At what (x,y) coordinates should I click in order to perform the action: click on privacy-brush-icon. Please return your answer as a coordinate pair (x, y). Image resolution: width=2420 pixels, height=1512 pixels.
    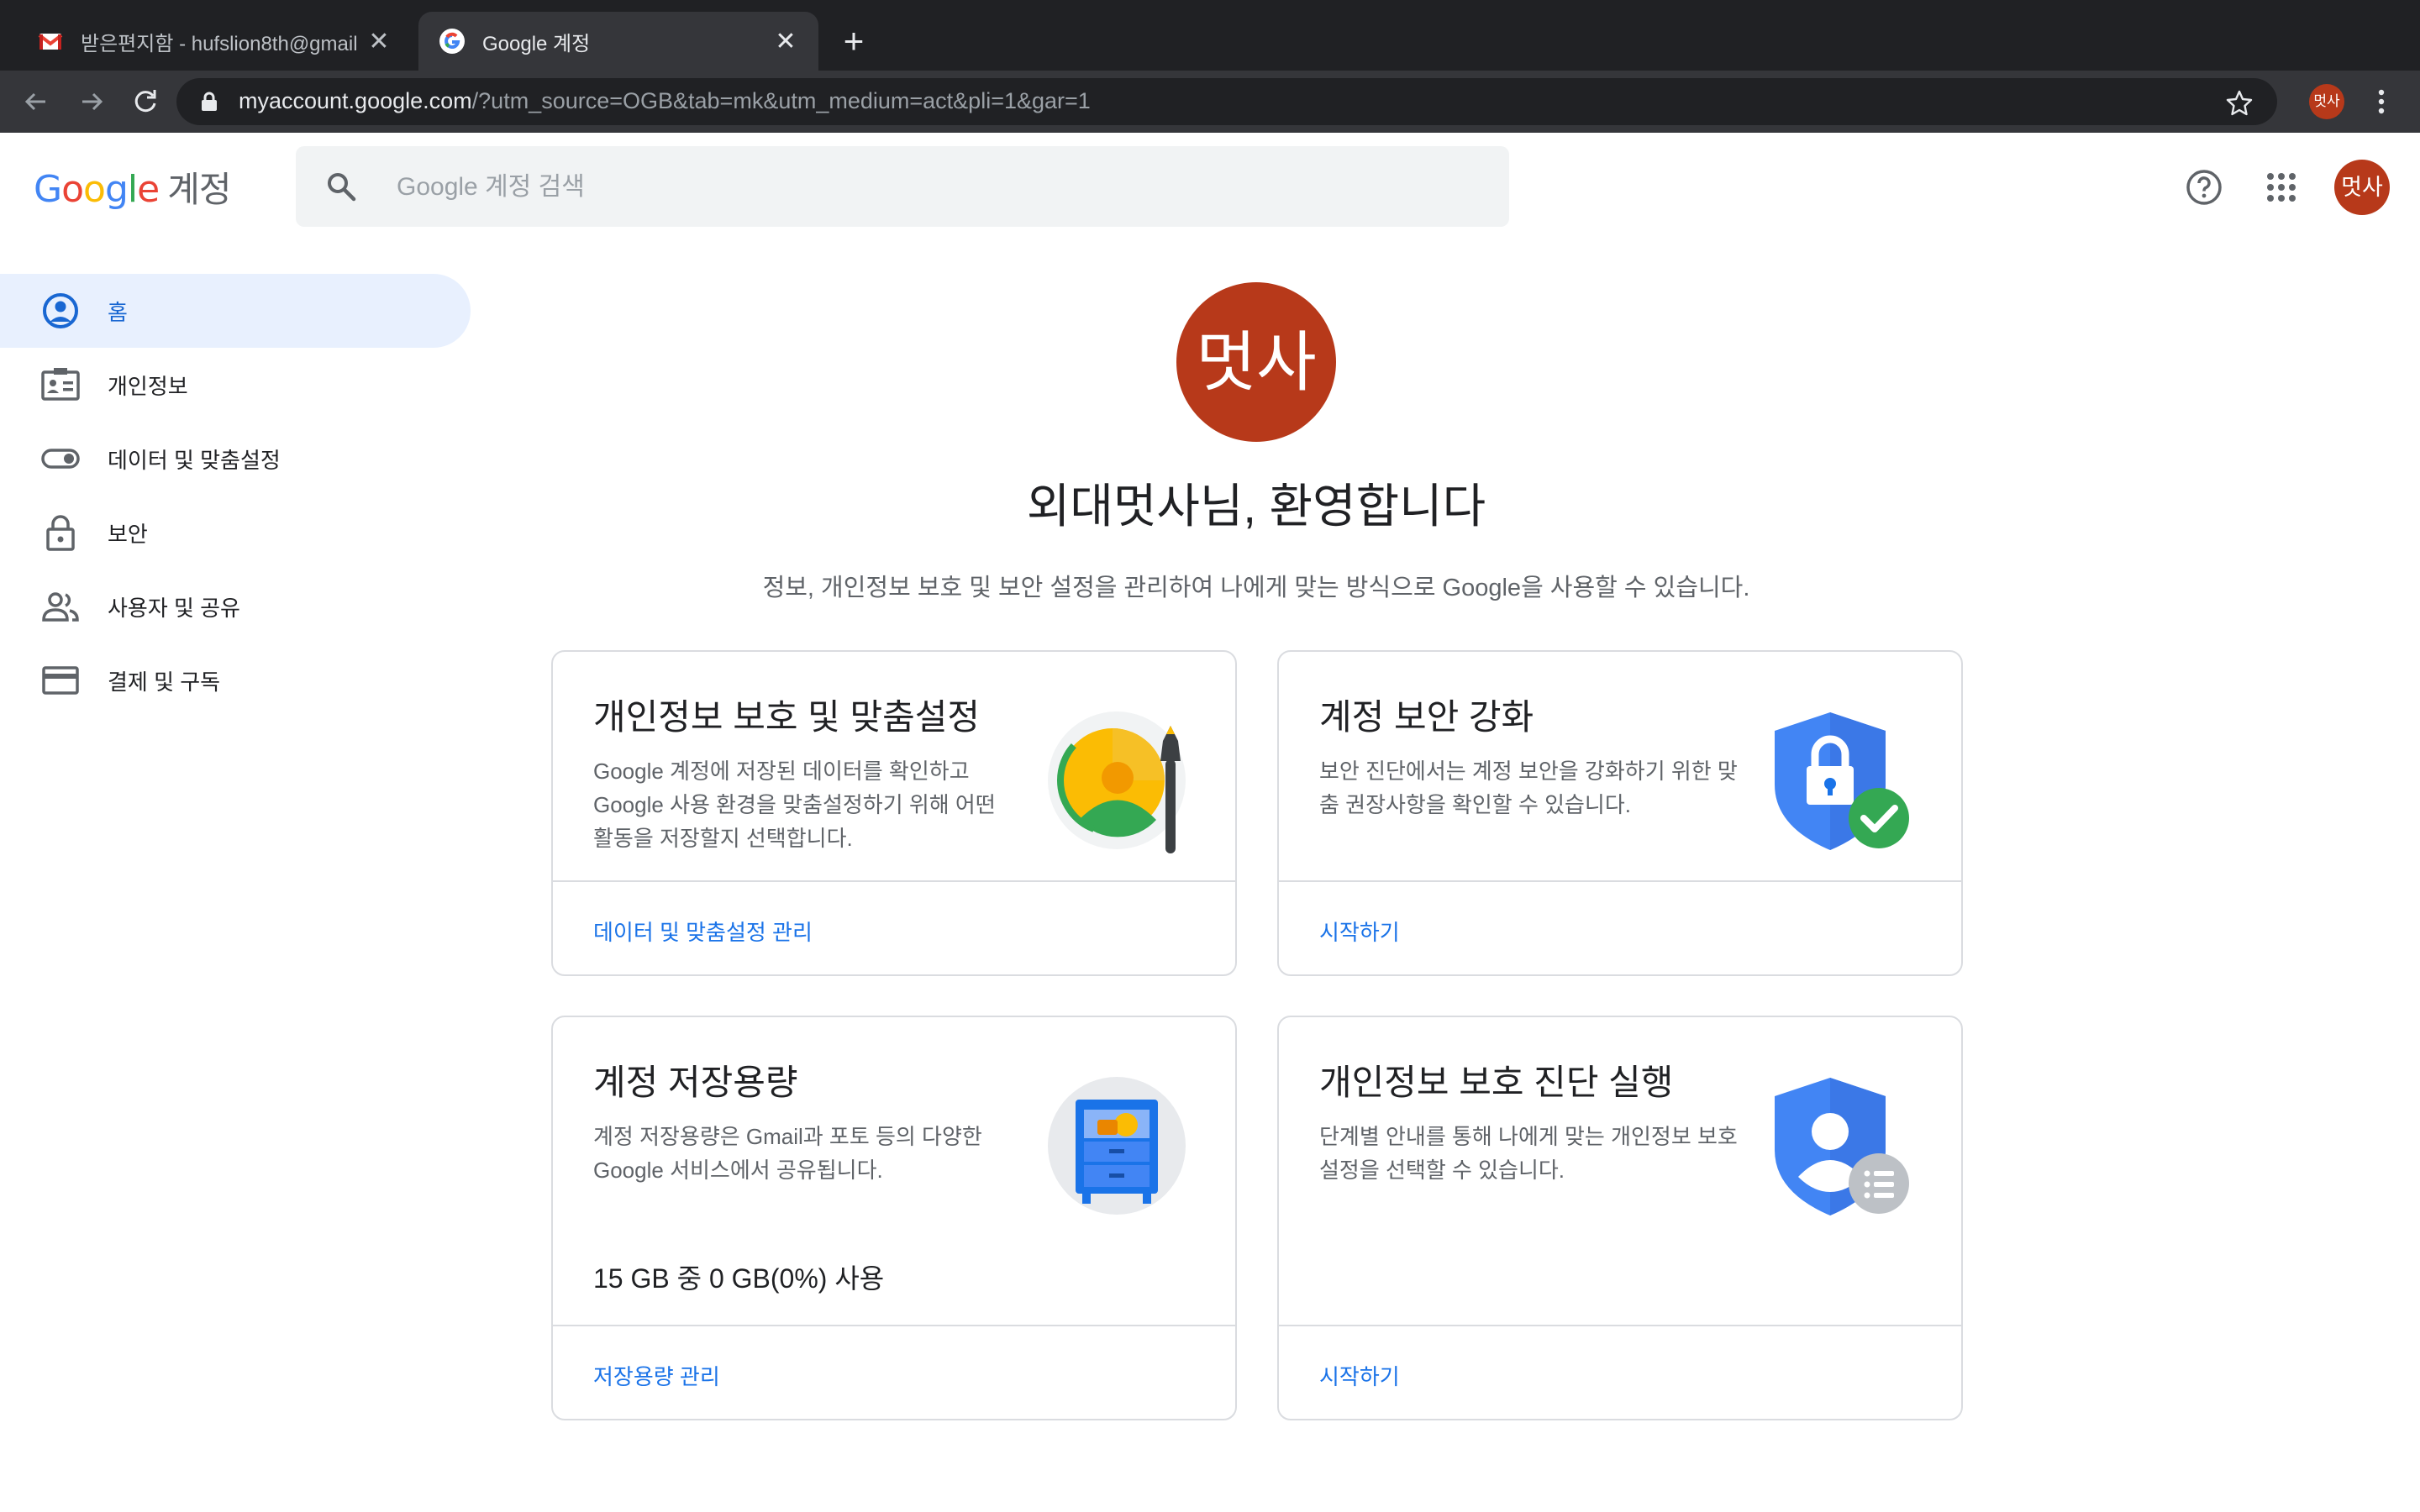
    Looking at the image, I should click on (1117, 782).